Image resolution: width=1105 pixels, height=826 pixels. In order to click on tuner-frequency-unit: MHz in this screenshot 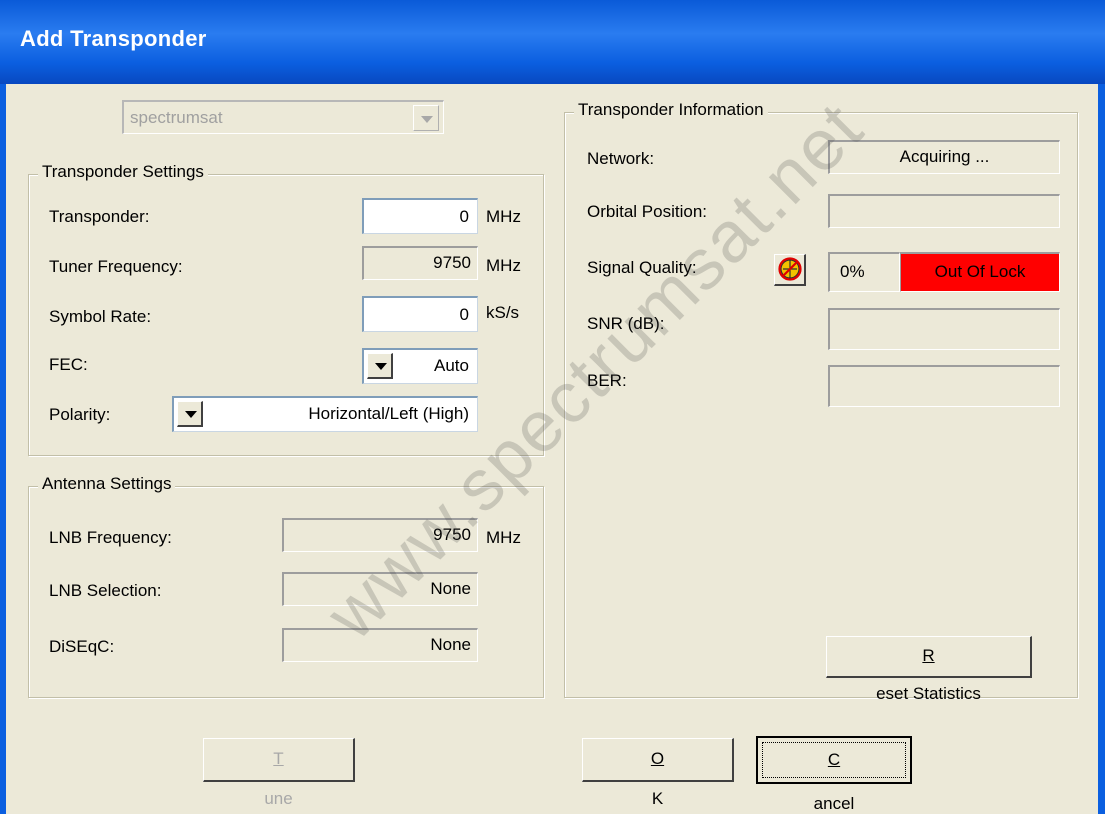, I will do `click(503, 265)`.